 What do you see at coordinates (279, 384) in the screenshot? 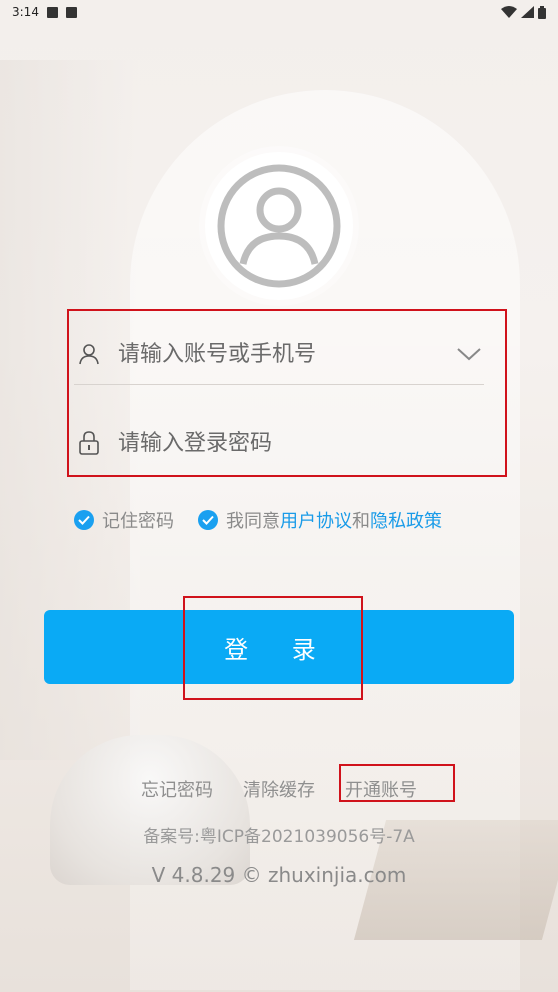
I see `field-divider` at bounding box center [279, 384].